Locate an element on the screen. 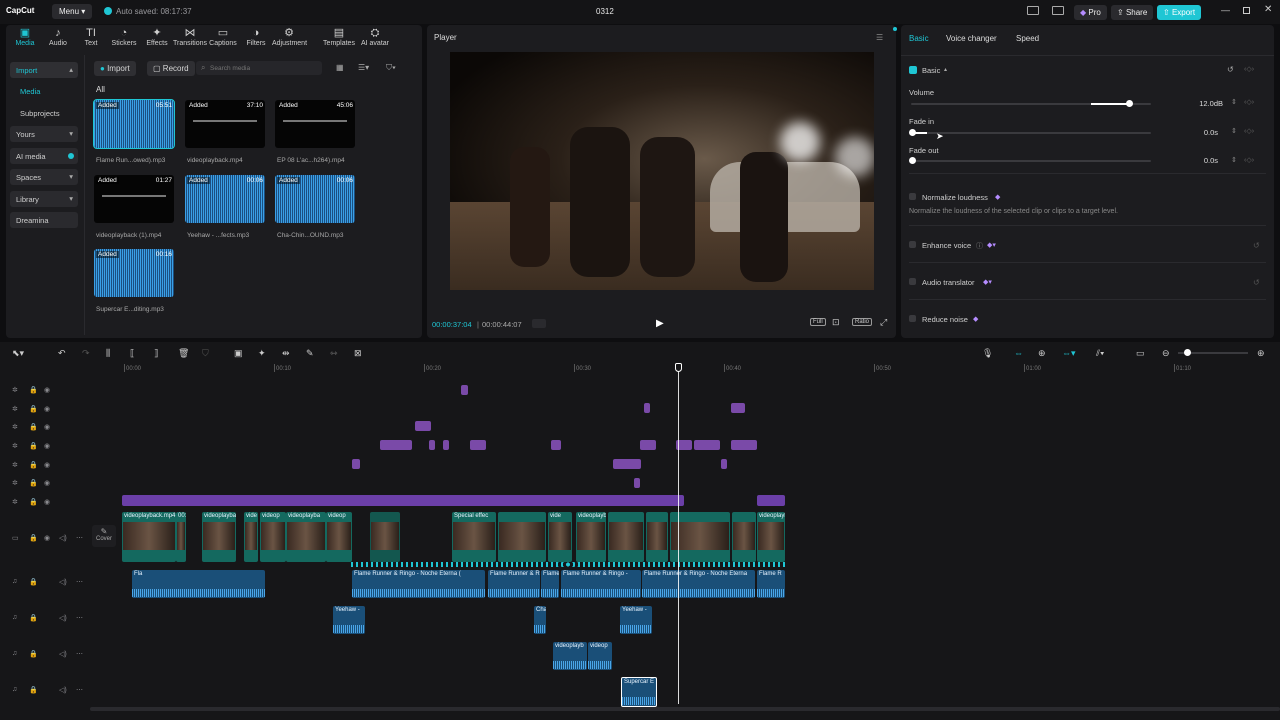 Image resolution: width=1280 pixels, height=720 pixels. fadein-knob is located at coordinates (912, 132).